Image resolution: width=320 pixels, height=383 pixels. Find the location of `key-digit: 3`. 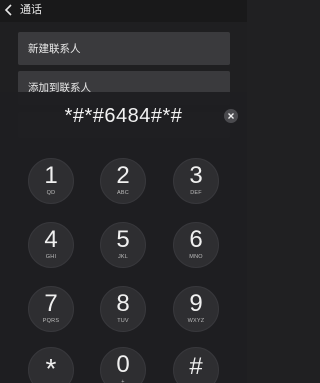

key-digit: 3 is located at coordinates (196, 175).